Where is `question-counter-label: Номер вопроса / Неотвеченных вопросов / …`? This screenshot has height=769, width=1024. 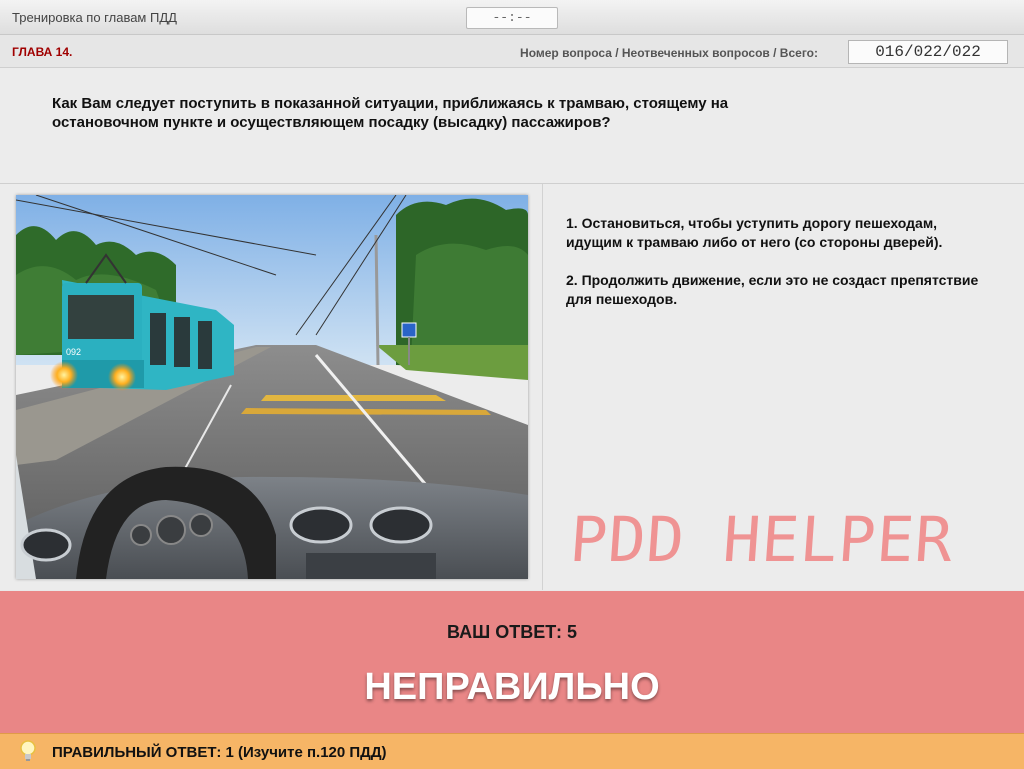
question-counter-label: Номер вопроса / Неотвеченных вопросов / … is located at coordinates (669, 53).